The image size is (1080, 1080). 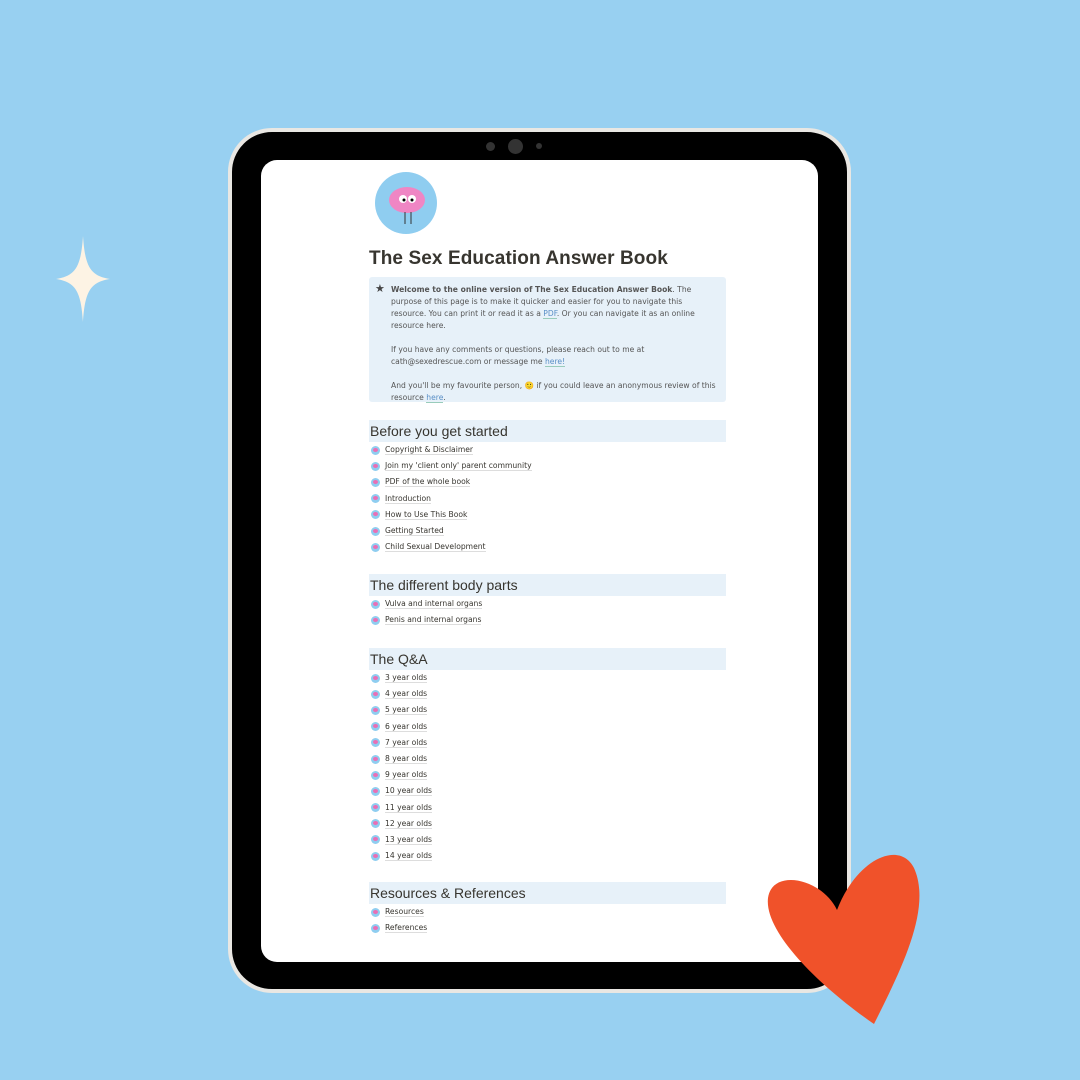 I want to click on page-title: The Sex Education Answer Book, so click(x=518, y=258).